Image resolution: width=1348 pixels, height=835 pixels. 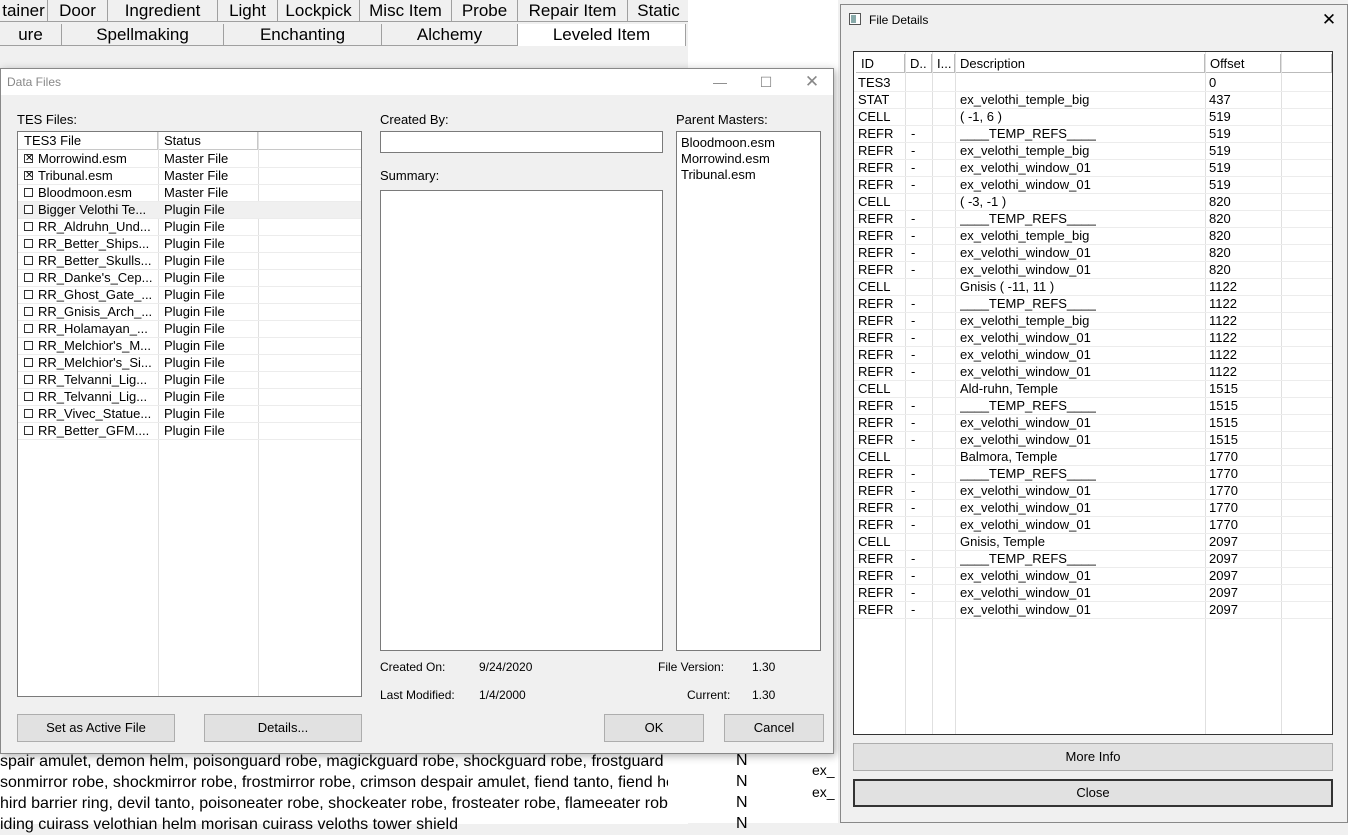 I want to click on record-row: CELL ( -3, -1 ) 820, so click(x=1093, y=202).